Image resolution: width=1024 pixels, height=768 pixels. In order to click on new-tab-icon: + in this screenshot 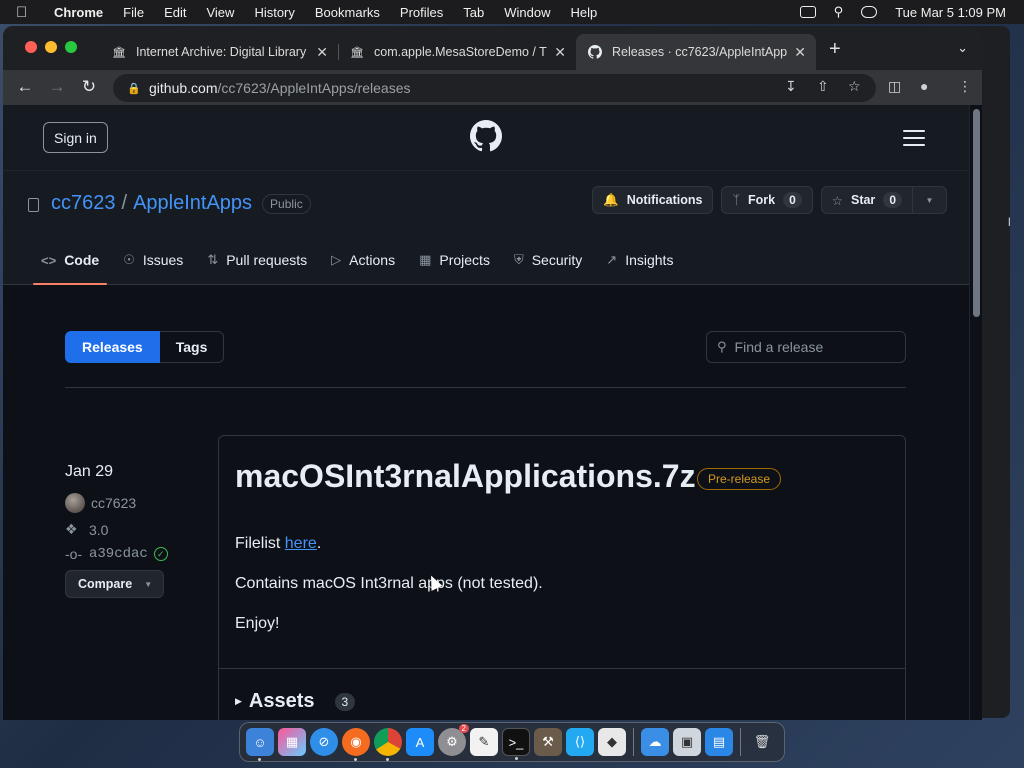, I will do `click(835, 49)`.